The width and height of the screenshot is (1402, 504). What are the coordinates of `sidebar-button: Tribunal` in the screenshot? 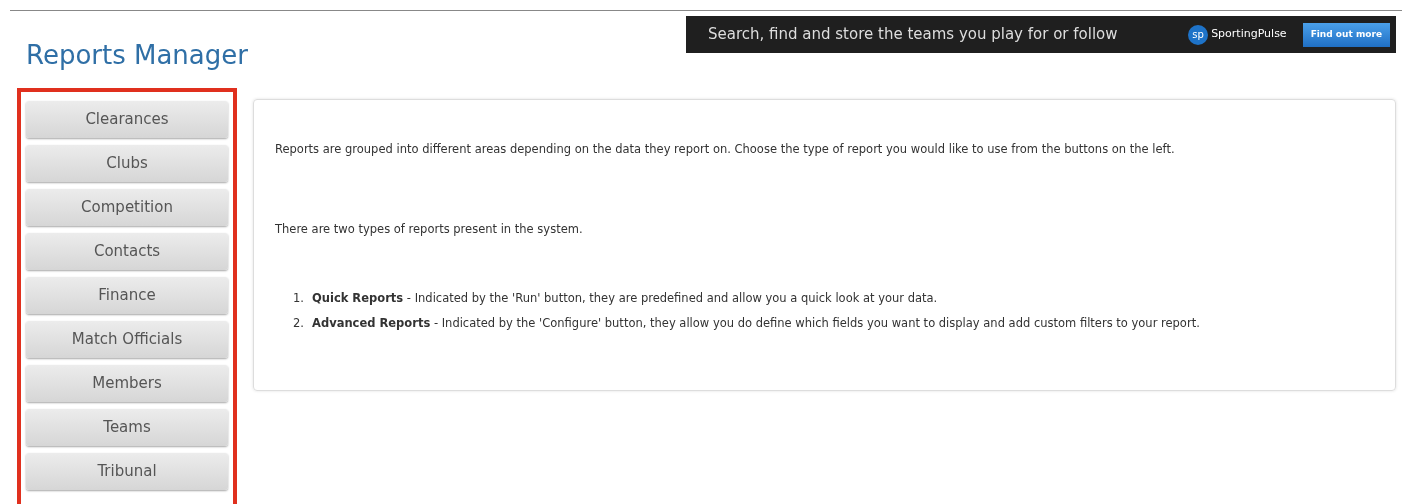 It's located at (127, 471).